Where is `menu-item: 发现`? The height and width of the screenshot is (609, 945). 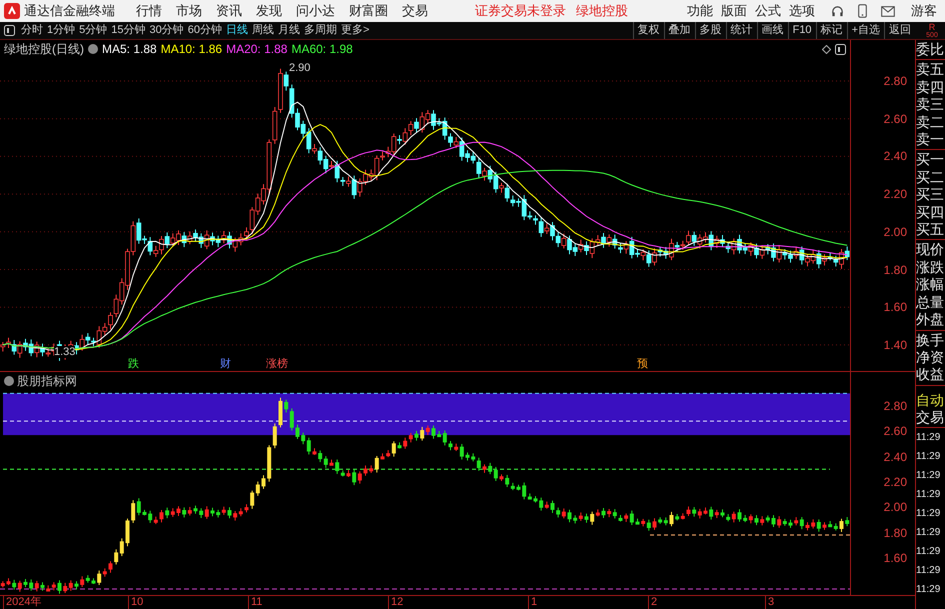
menu-item: 发现 is located at coordinates (269, 11).